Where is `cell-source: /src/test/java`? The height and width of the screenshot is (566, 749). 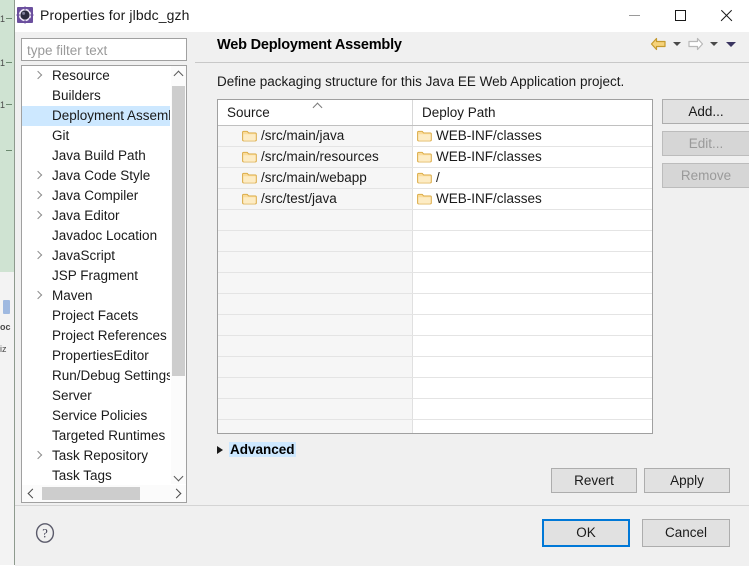
cell-source: /src/test/java is located at coordinates (315, 199).